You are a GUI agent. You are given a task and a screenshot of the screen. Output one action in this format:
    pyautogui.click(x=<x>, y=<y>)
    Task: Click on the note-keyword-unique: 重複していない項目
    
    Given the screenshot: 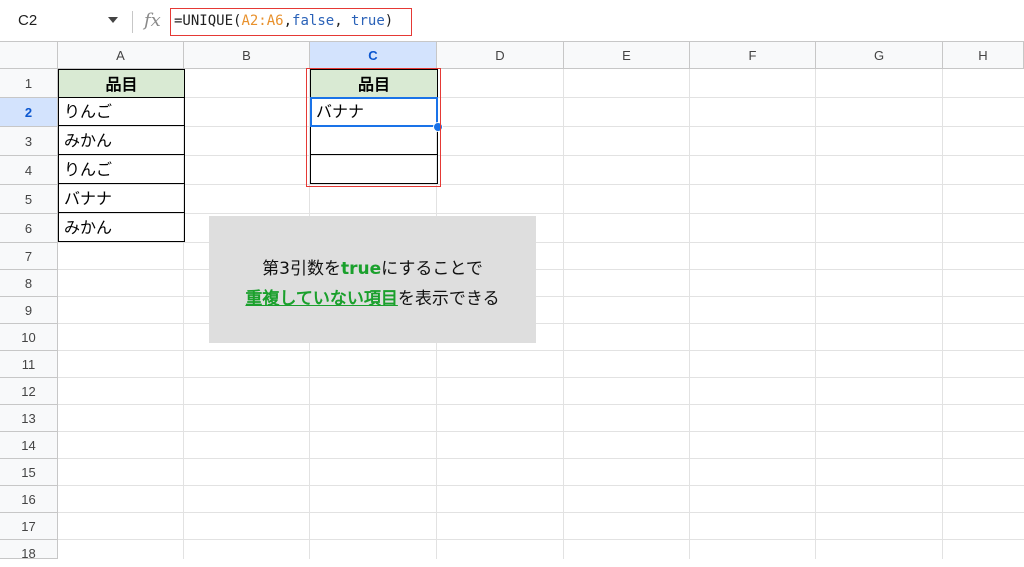 What is the action you would take?
    pyautogui.click(x=321, y=299)
    